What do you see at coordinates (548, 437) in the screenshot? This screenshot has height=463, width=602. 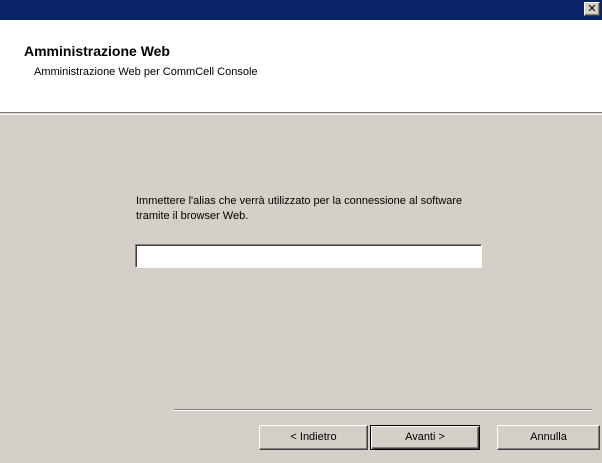 I see `cancel-button: Annulla` at bounding box center [548, 437].